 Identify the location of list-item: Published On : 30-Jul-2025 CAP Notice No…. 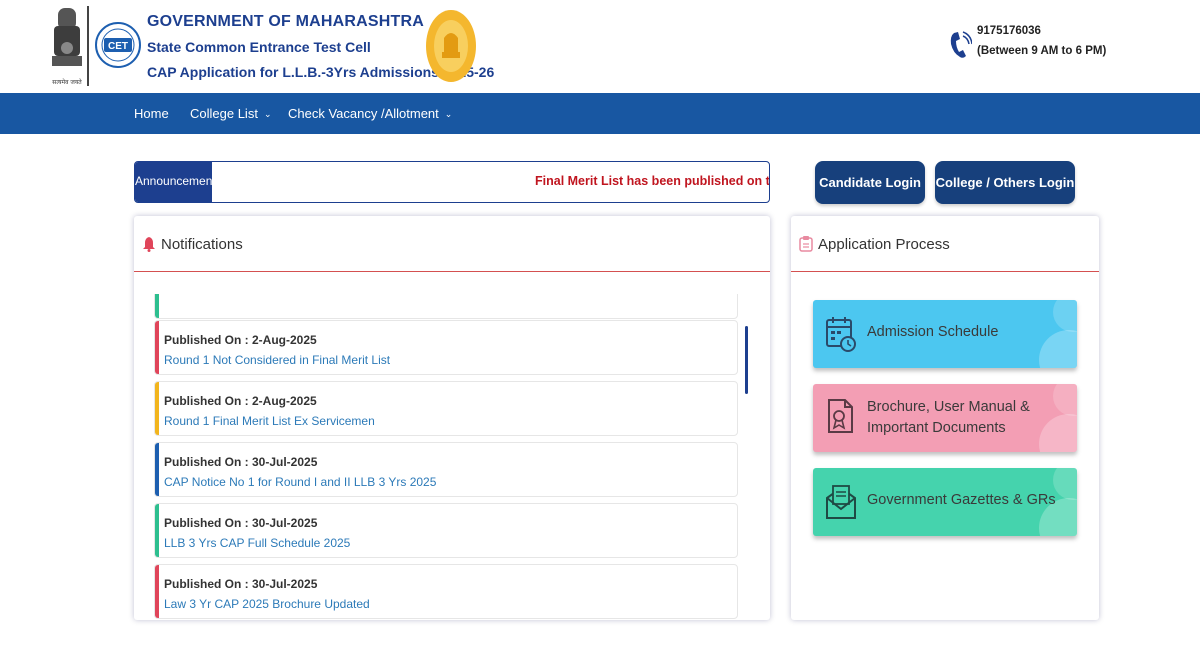
(446, 469).